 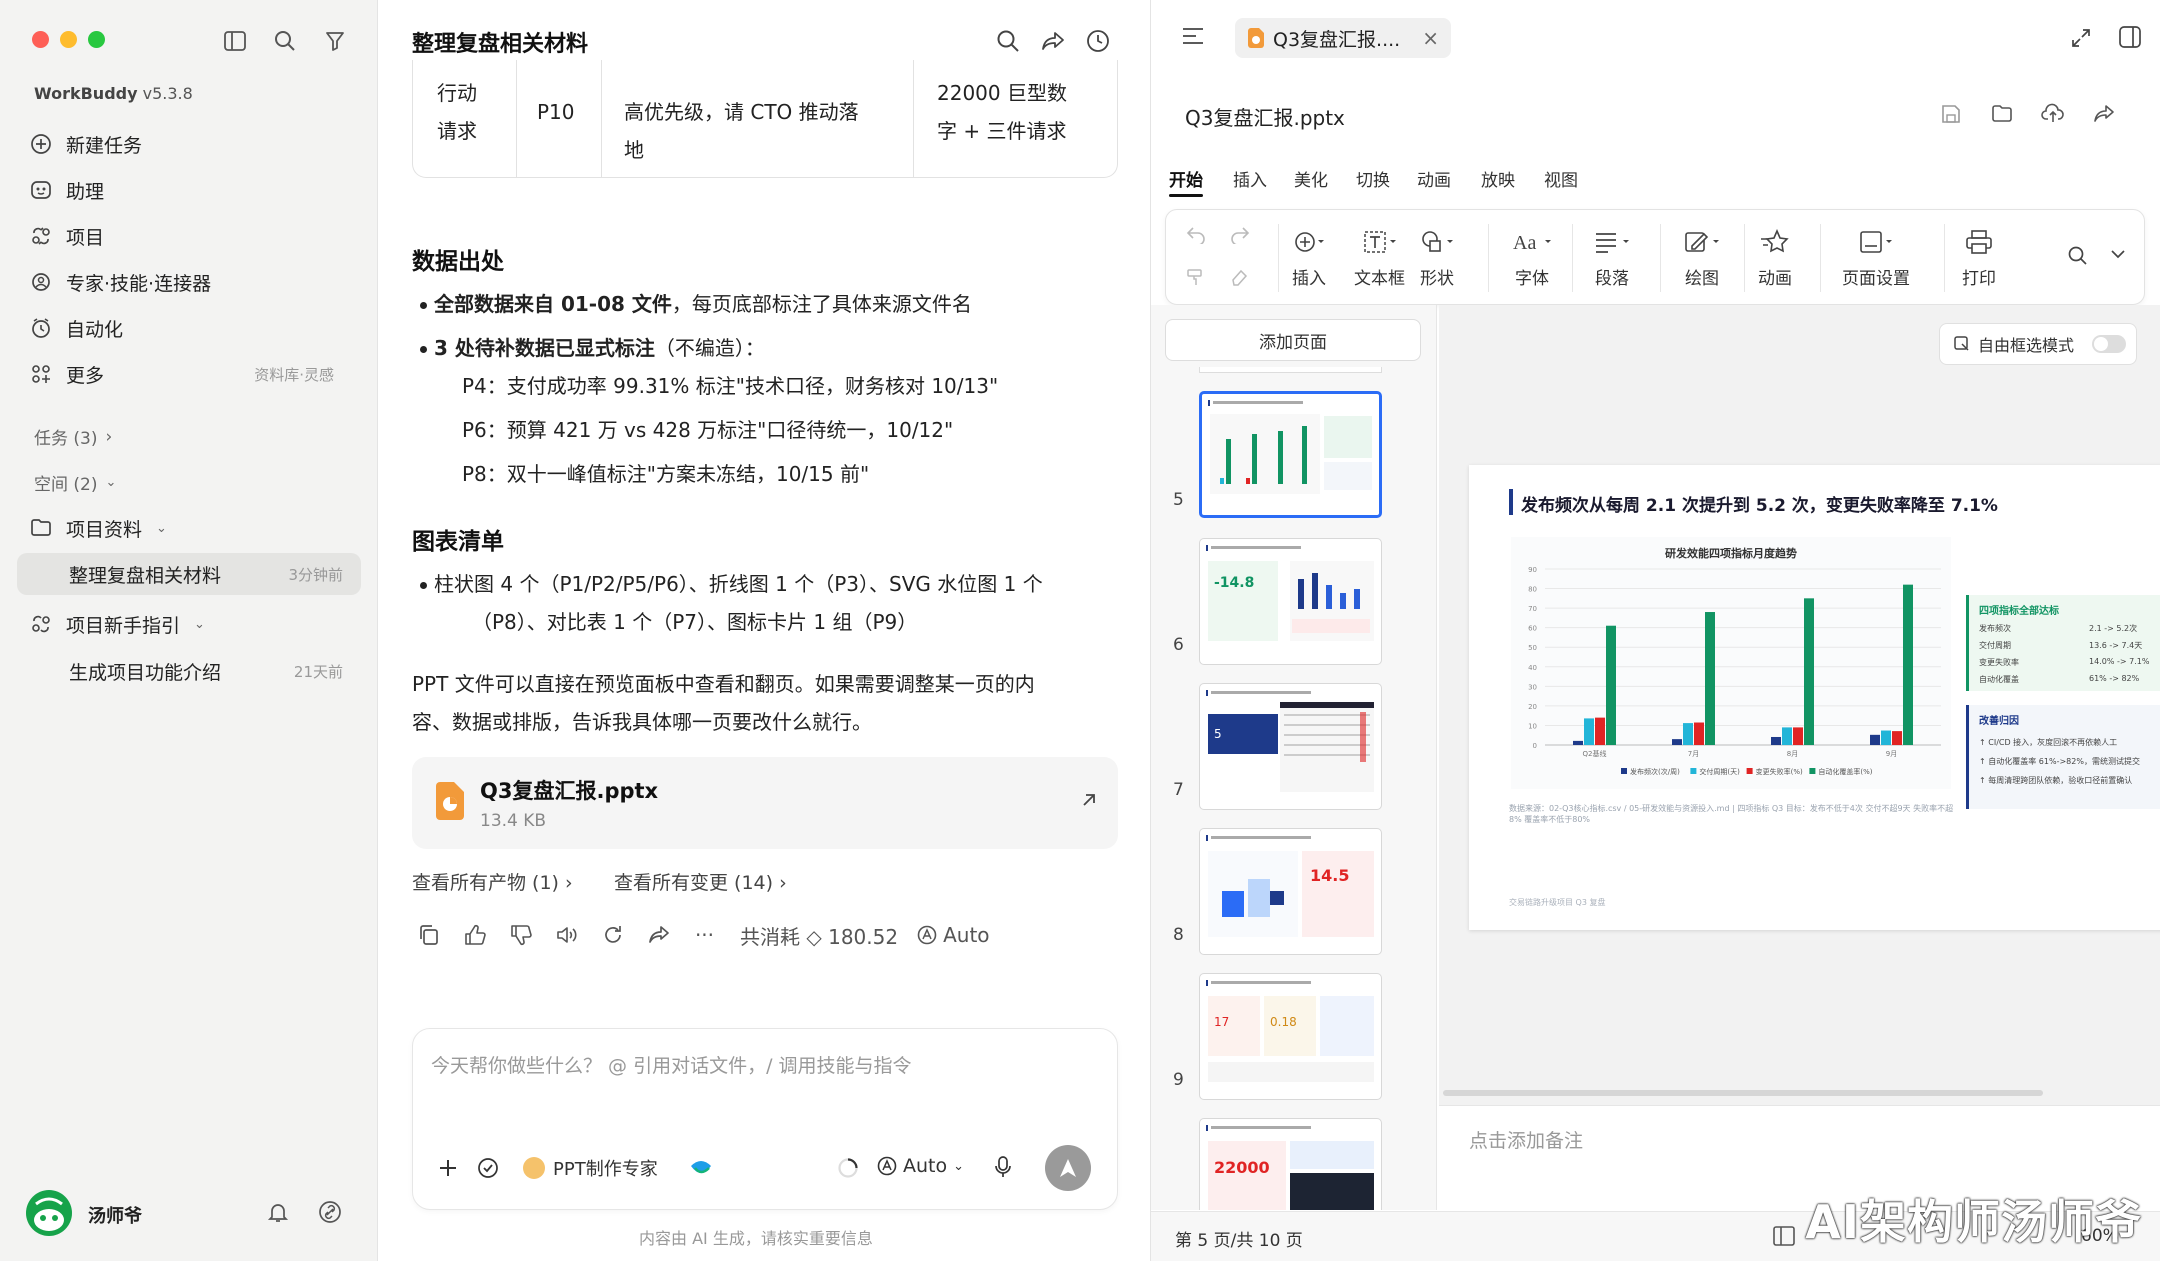 I want to click on slide-thumbnail: 17 0.18, so click(x=1290, y=1036).